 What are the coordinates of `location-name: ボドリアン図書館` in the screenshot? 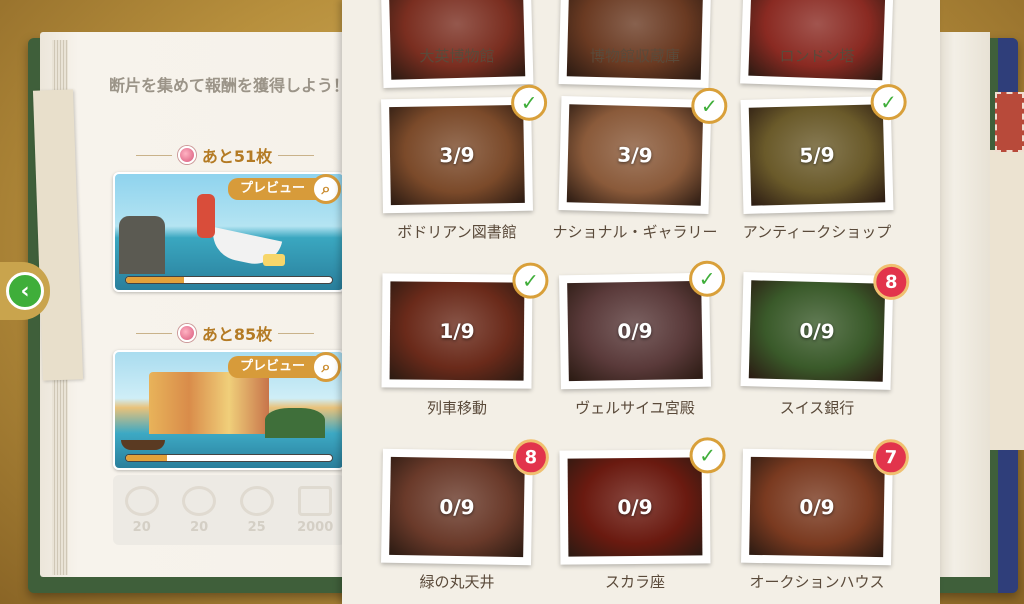 It's located at (457, 232).